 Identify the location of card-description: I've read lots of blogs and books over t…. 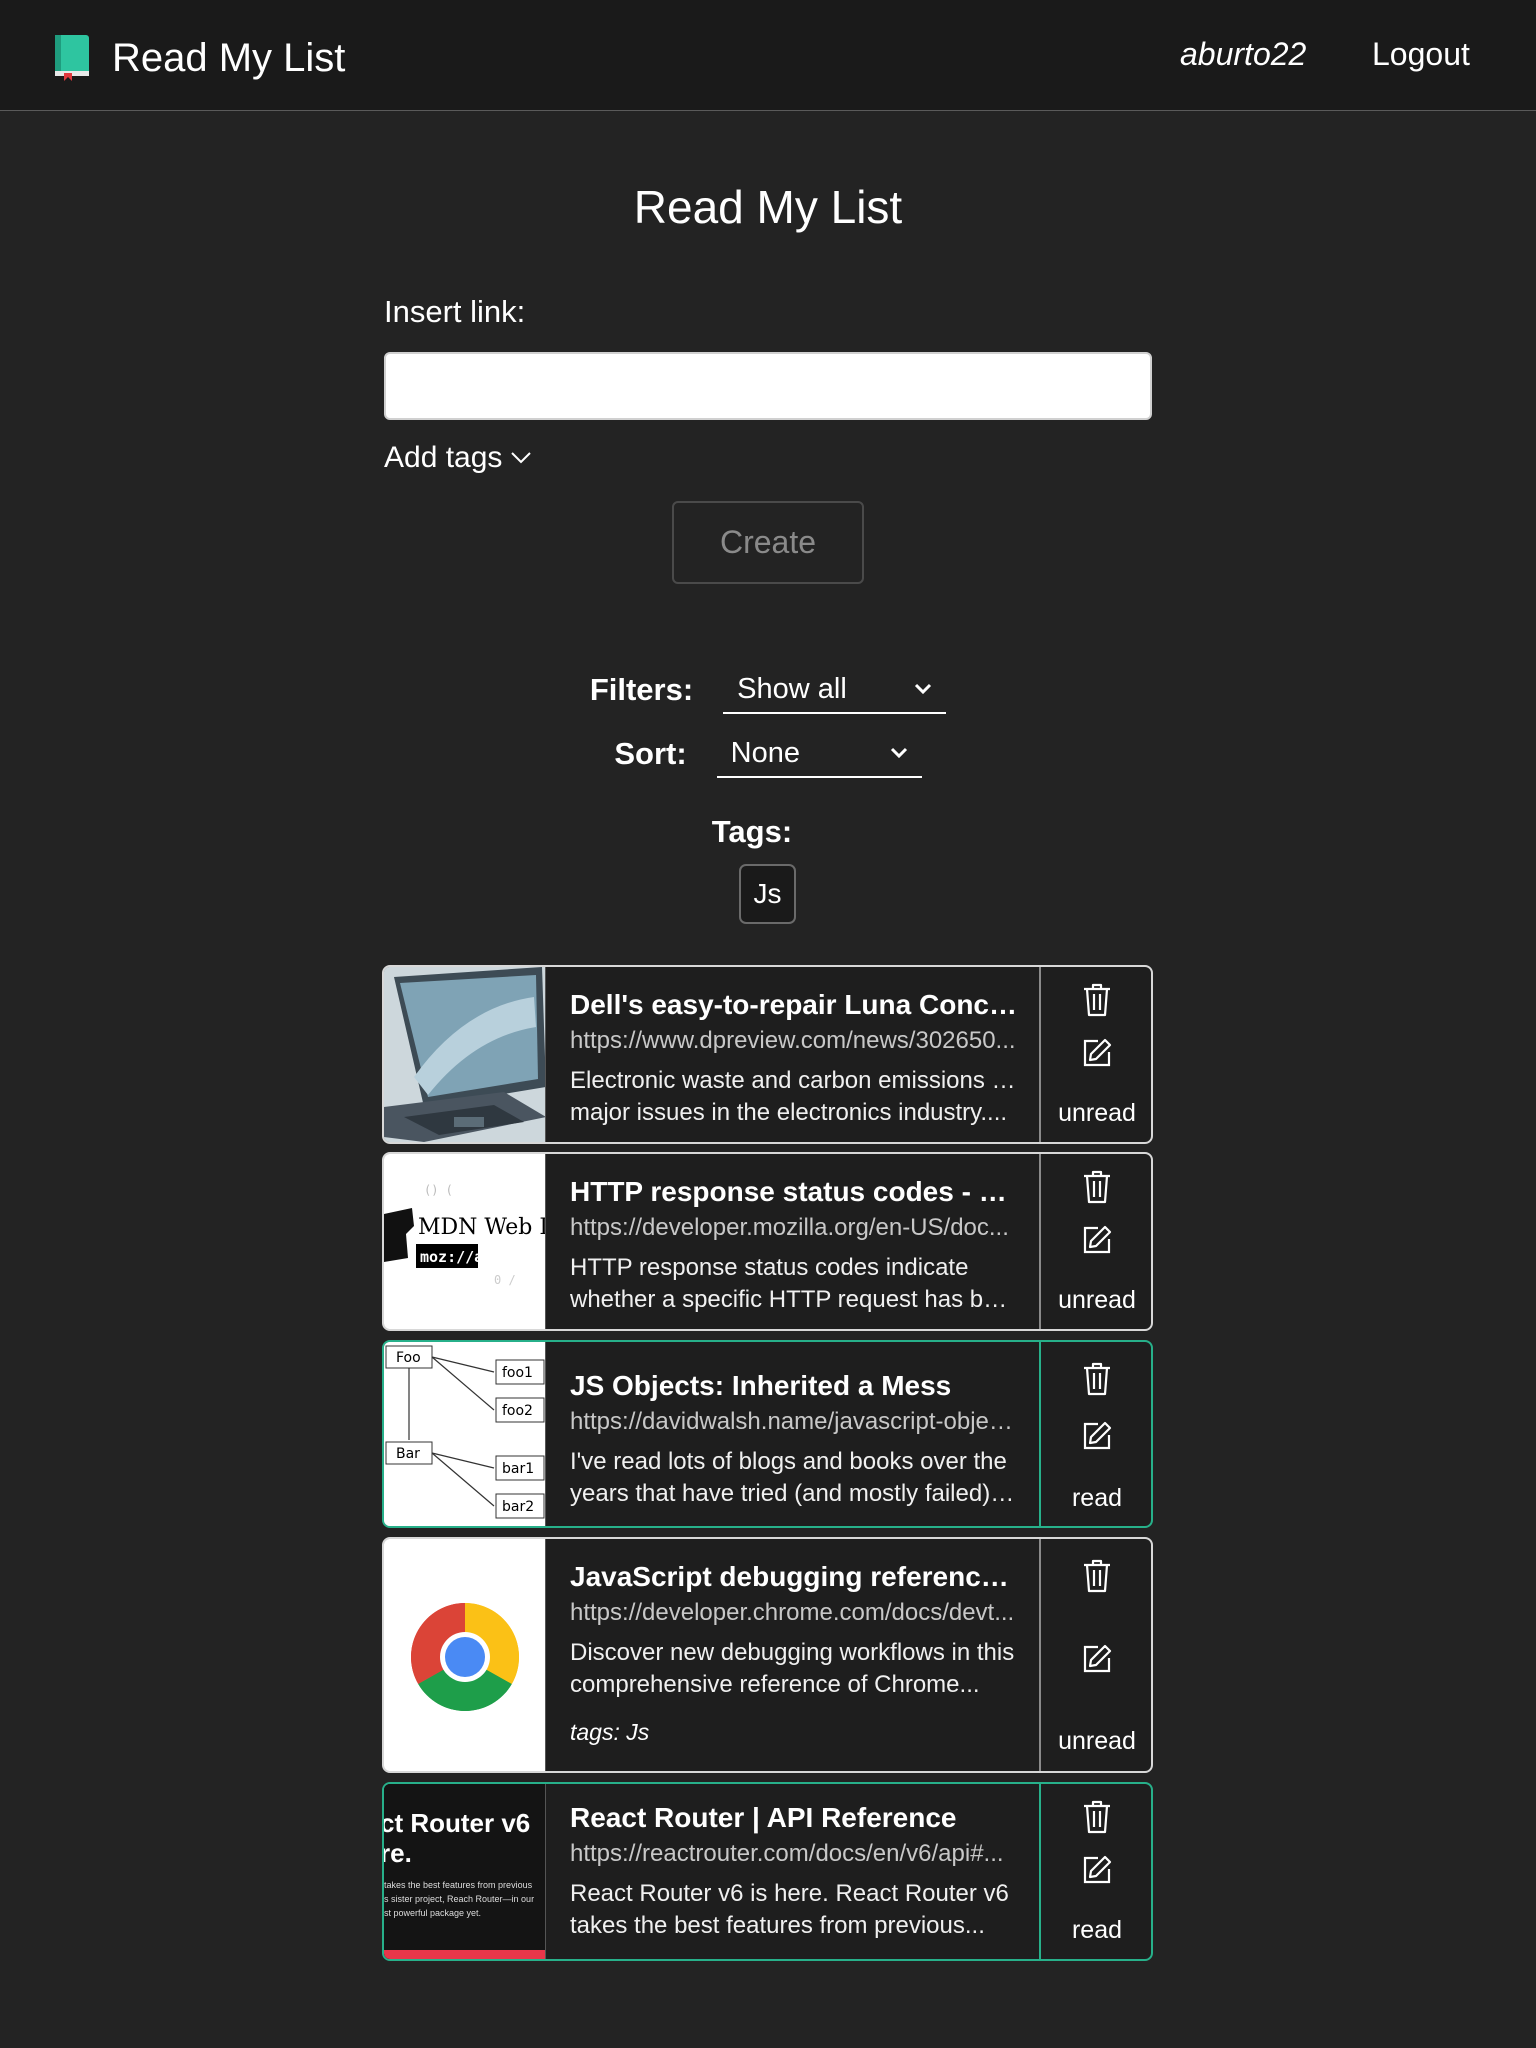
(794, 1478).